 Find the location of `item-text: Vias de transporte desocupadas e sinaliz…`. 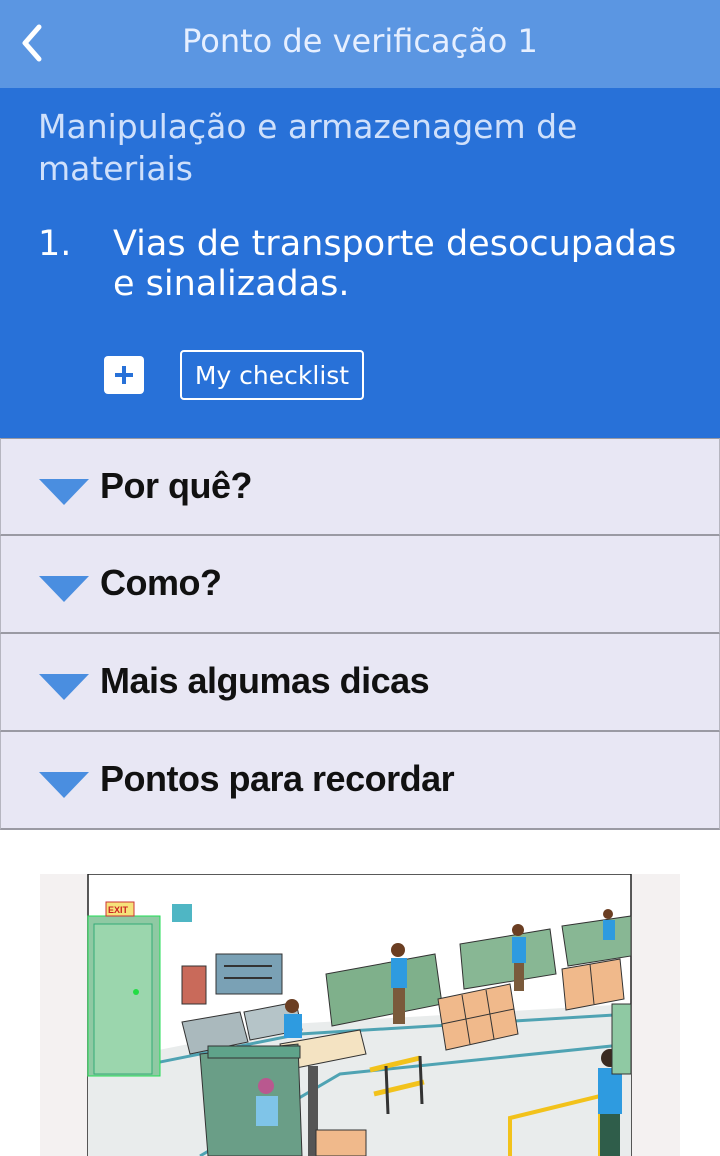

item-text: Vias de transporte desocupadas e sinaliz… is located at coordinates (395, 264).